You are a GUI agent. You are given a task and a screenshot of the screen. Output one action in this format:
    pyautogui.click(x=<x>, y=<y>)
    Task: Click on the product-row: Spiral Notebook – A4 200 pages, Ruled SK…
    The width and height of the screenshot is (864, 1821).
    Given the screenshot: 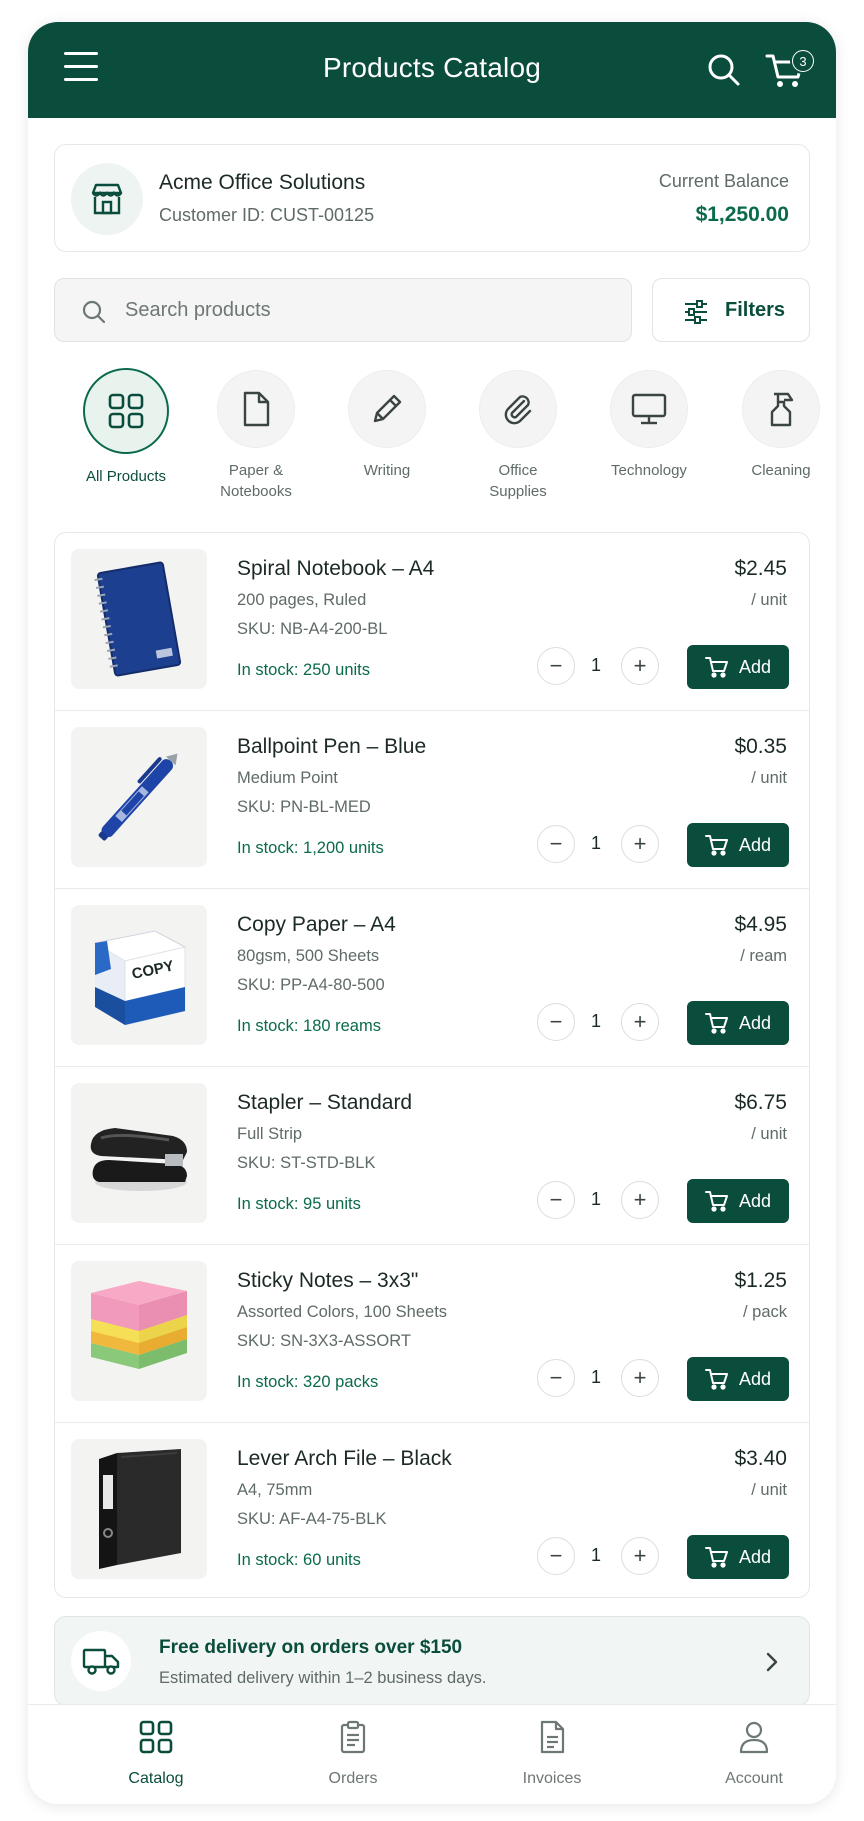 What is the action you would take?
    pyautogui.click(x=432, y=622)
    